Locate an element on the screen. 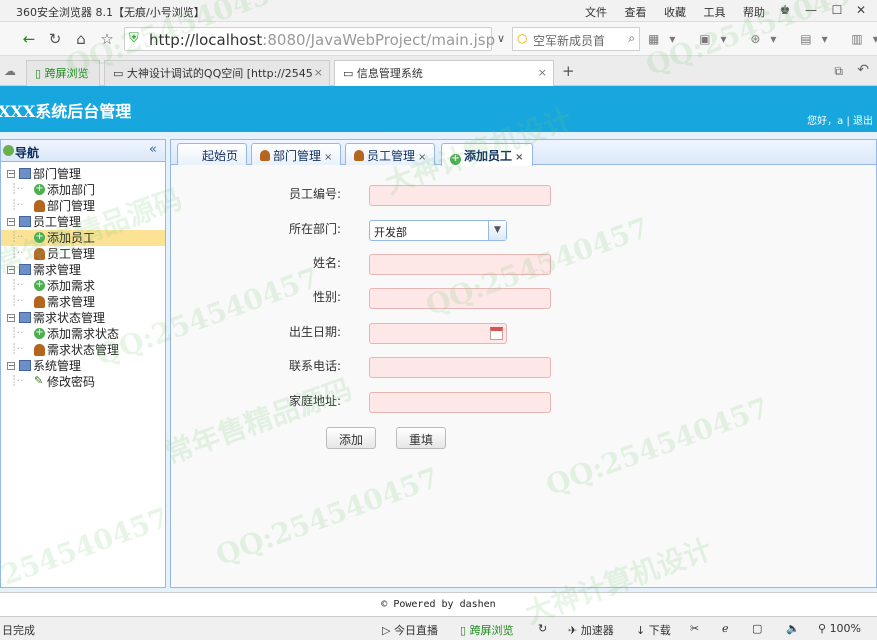 The width and height of the screenshot is (877, 640). cloud-icon: ☁ is located at coordinates (10, 71).